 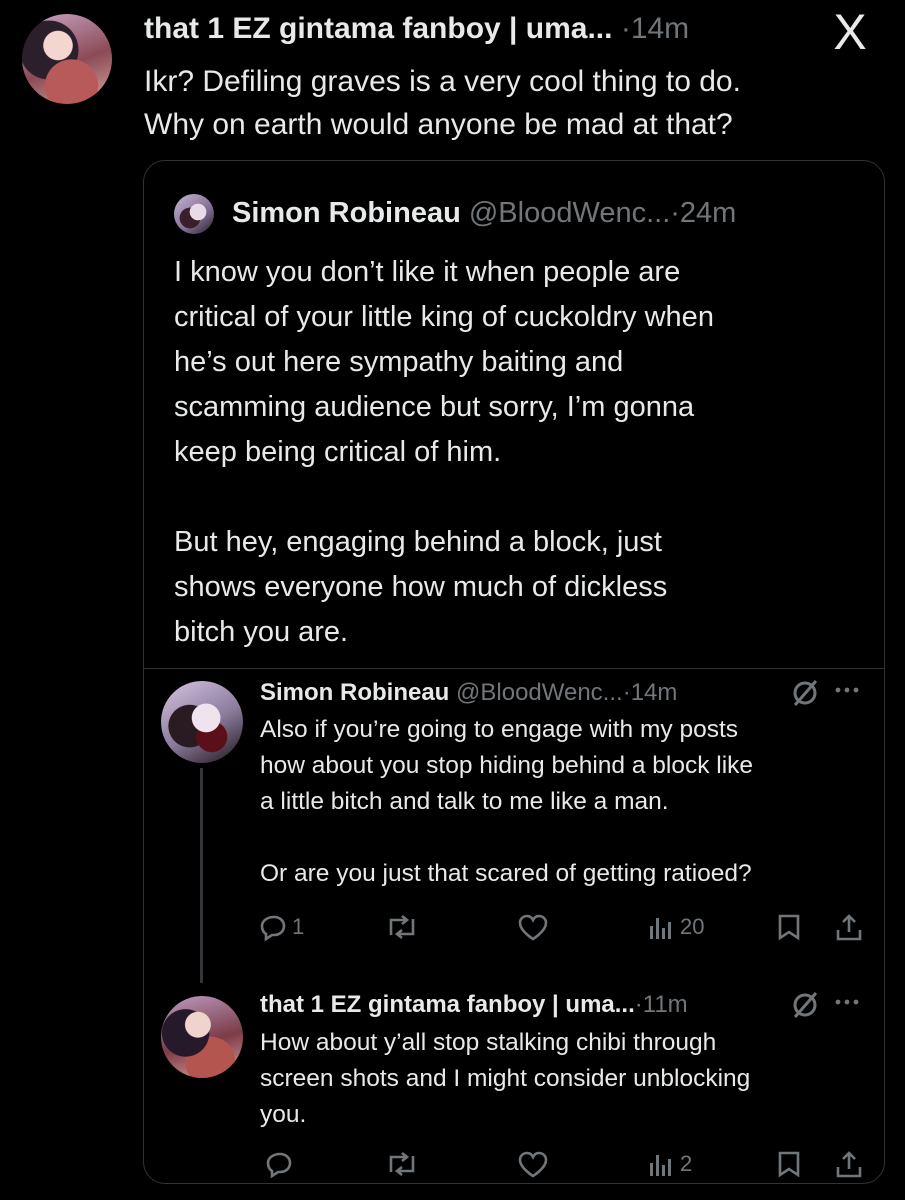 I want to click on author-avatar, so click(x=67, y=59).